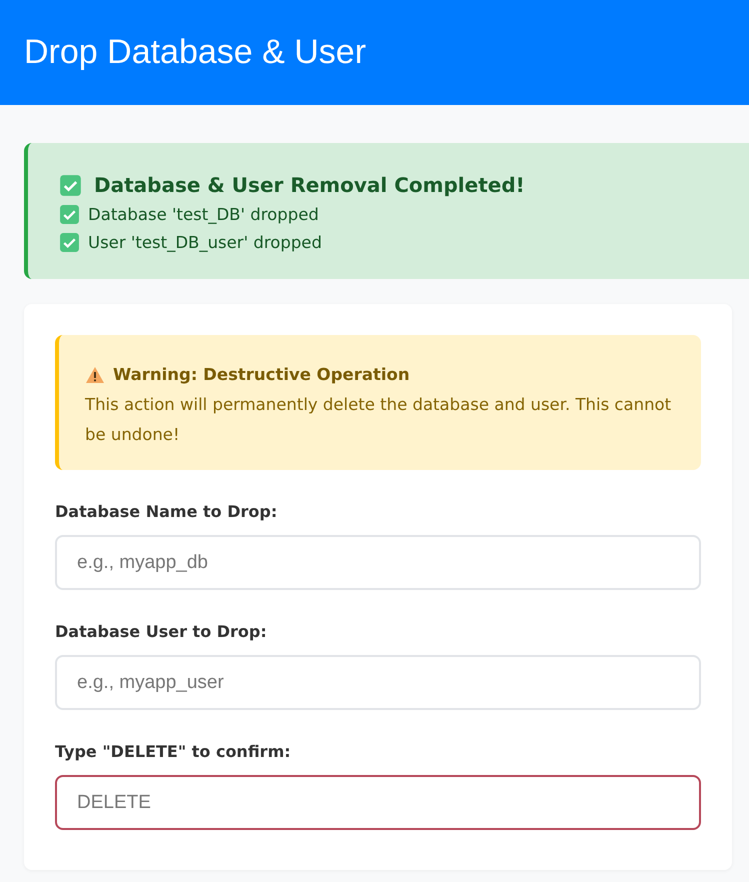 Image resolution: width=749 pixels, height=882 pixels. What do you see at coordinates (161, 631) in the screenshot?
I see `field-label: Database User to Drop:` at bounding box center [161, 631].